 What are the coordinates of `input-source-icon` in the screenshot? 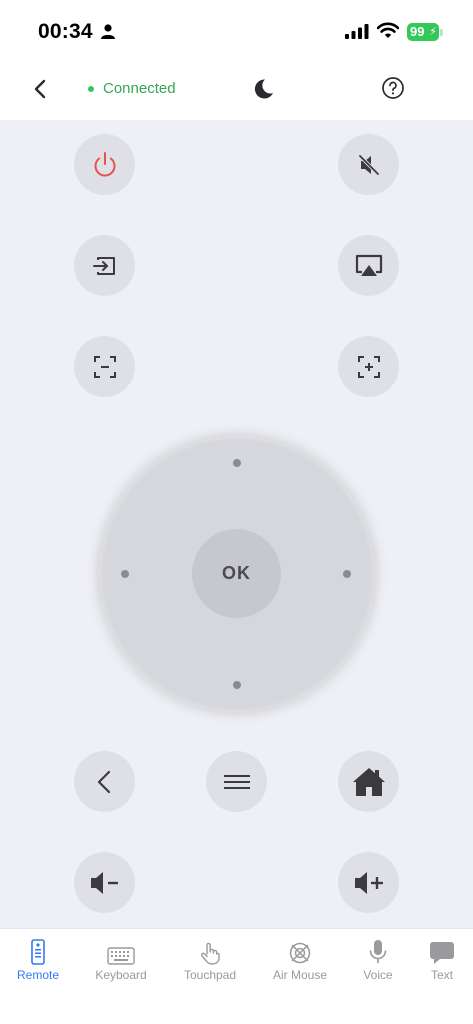 It's located at (103, 265).